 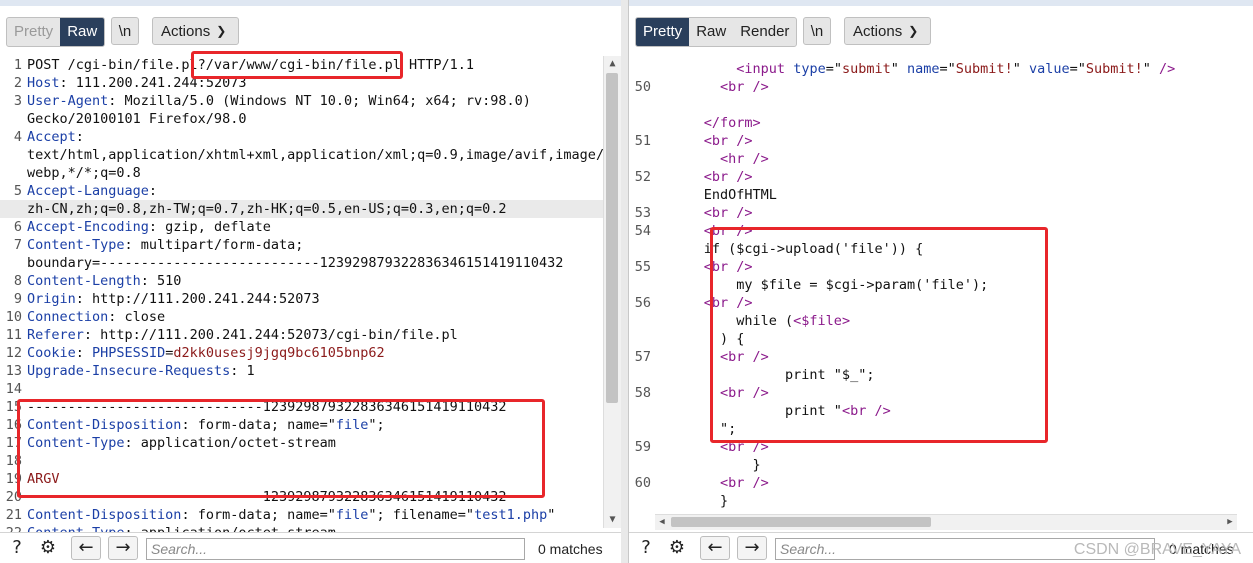 What do you see at coordinates (708, 465) in the screenshot?
I see `line-text: }` at bounding box center [708, 465].